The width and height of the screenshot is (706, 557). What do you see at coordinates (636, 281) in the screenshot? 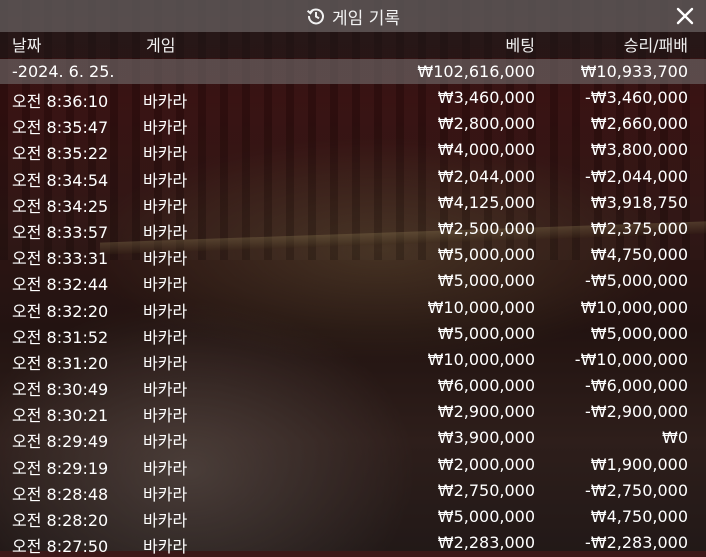
I see `row-result: -₩5,000,000` at bounding box center [636, 281].